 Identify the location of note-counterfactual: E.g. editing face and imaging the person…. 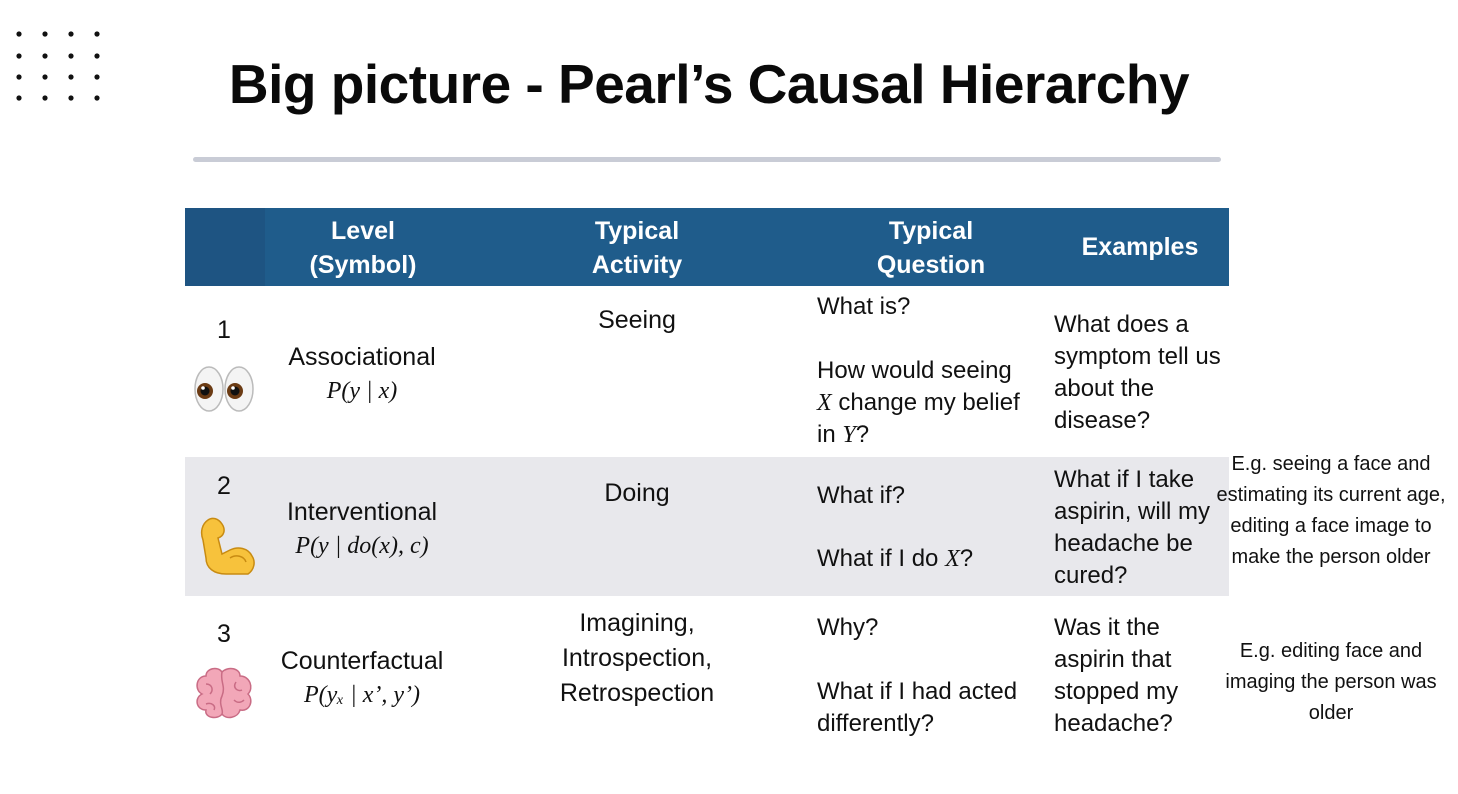
(1331, 682).